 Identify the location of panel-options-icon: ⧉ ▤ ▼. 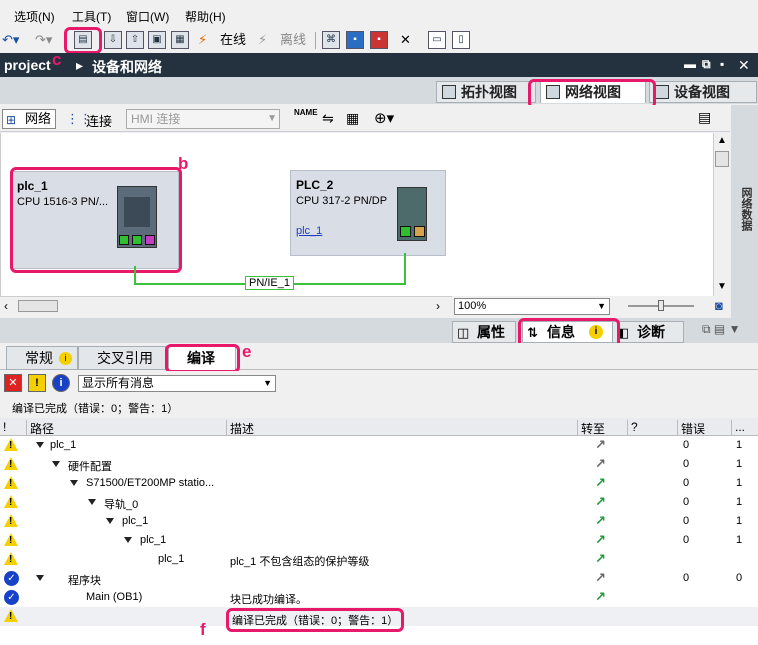
(721, 329).